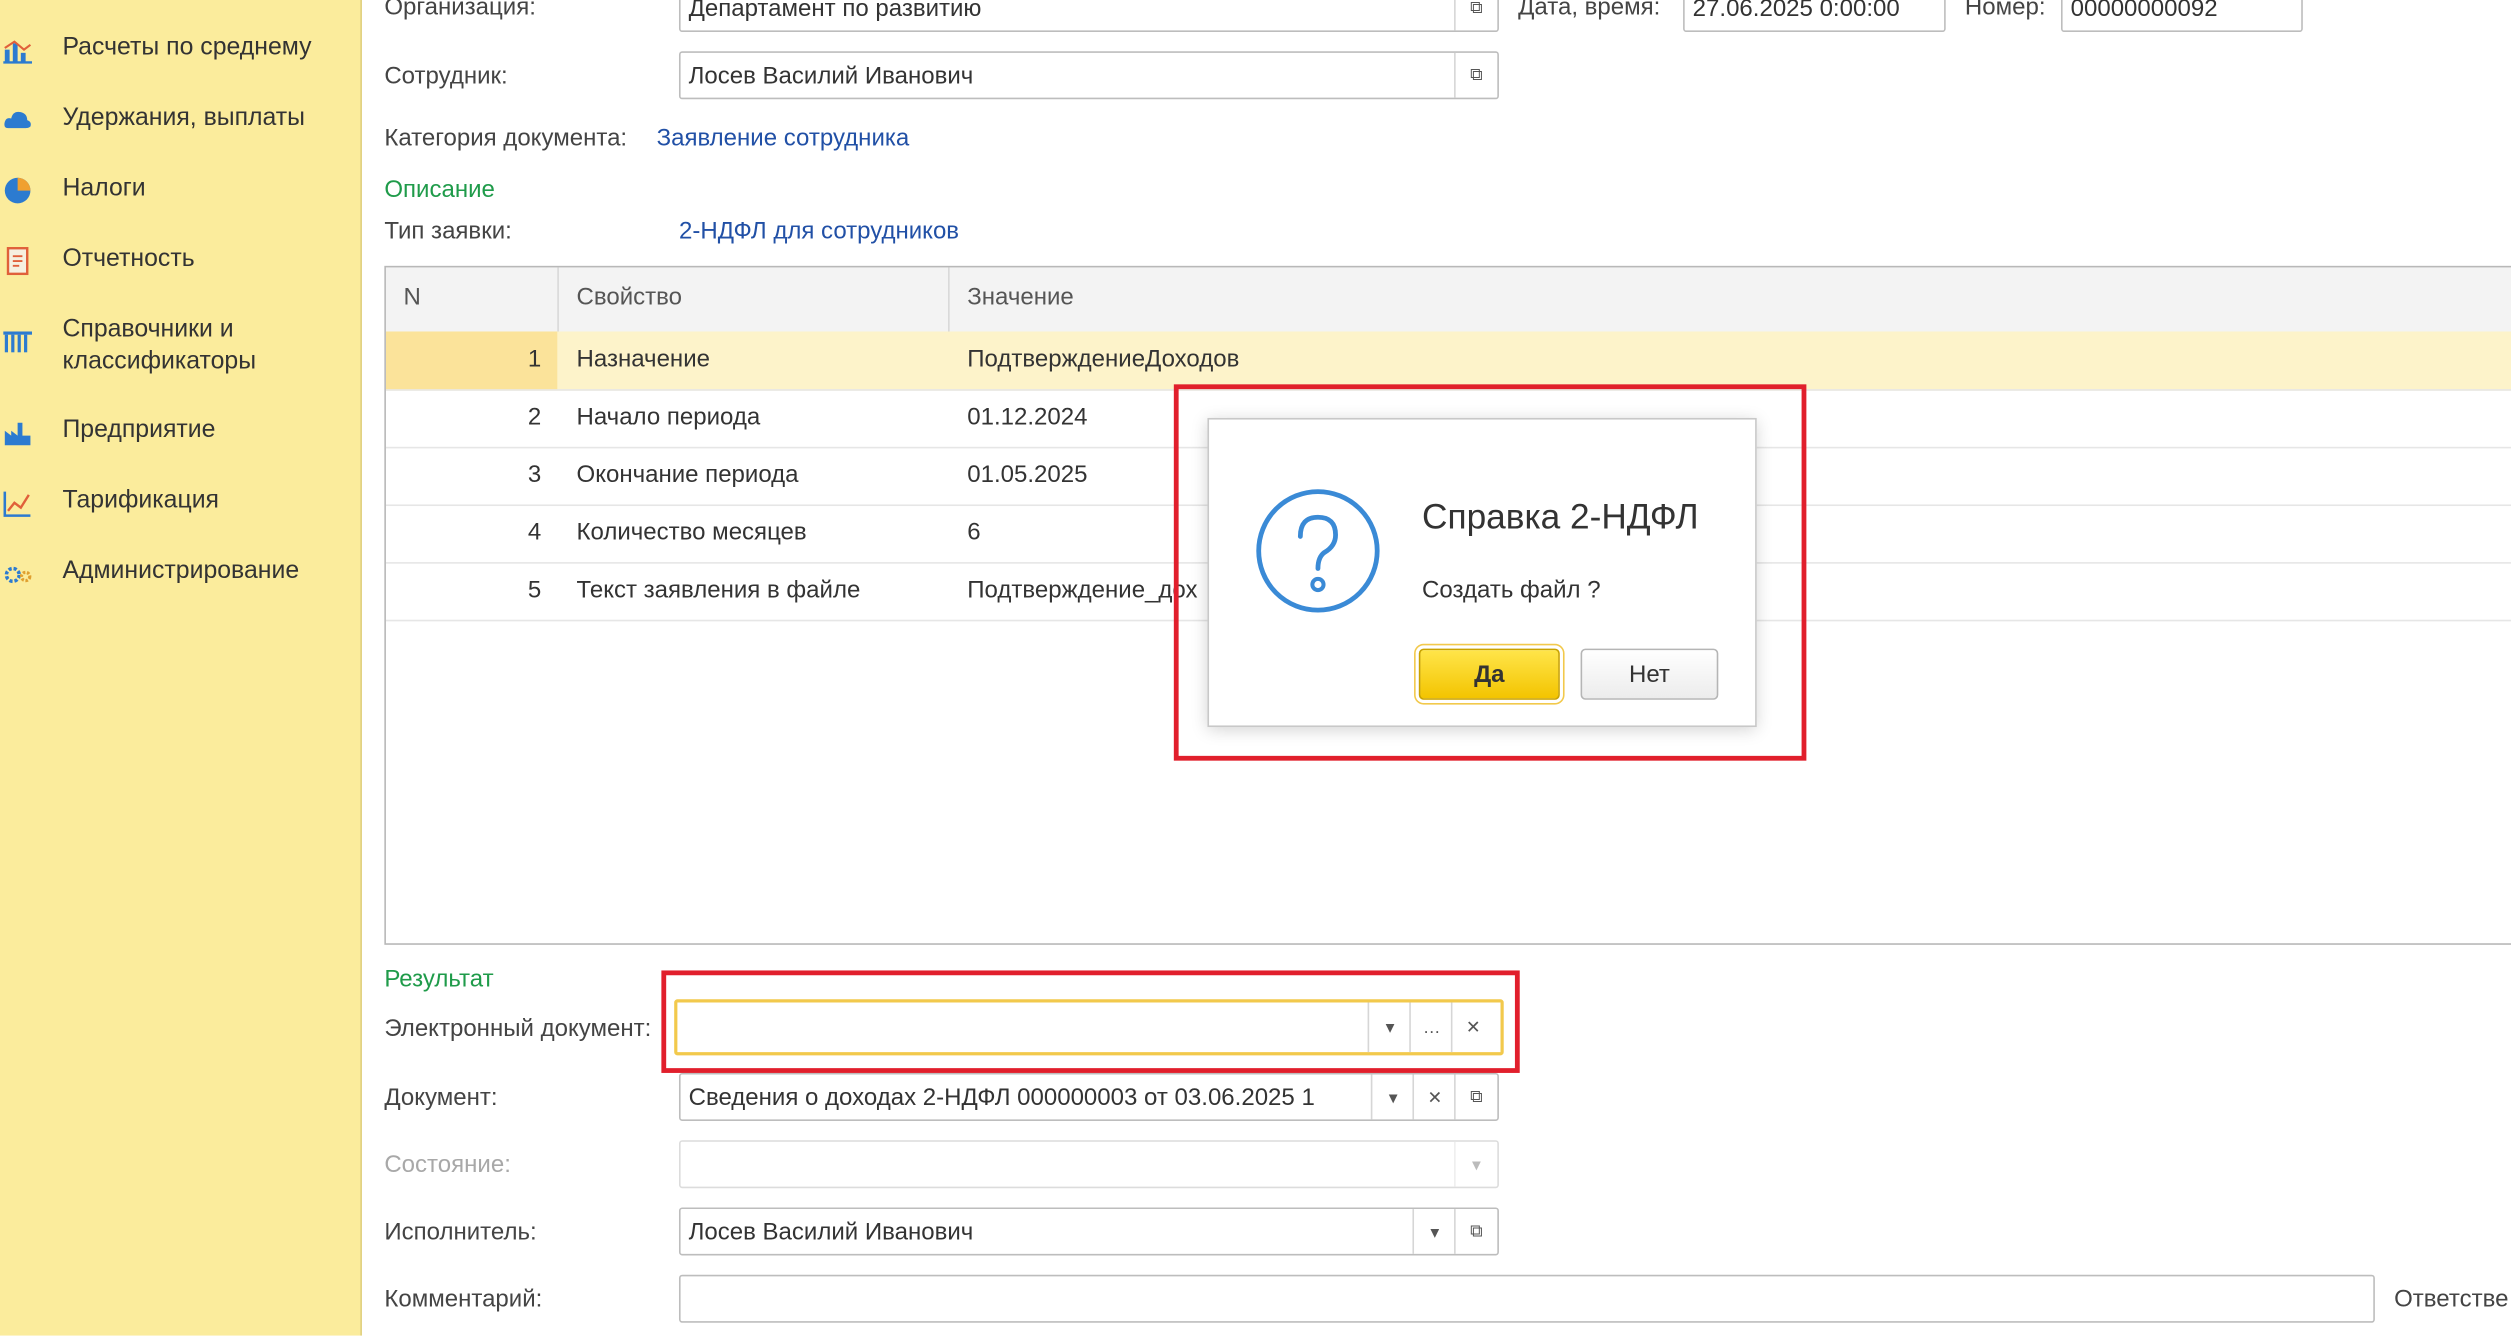  Describe the element at coordinates (2144, 11) in the screenshot. I see `number-value: 00000000092` at that location.